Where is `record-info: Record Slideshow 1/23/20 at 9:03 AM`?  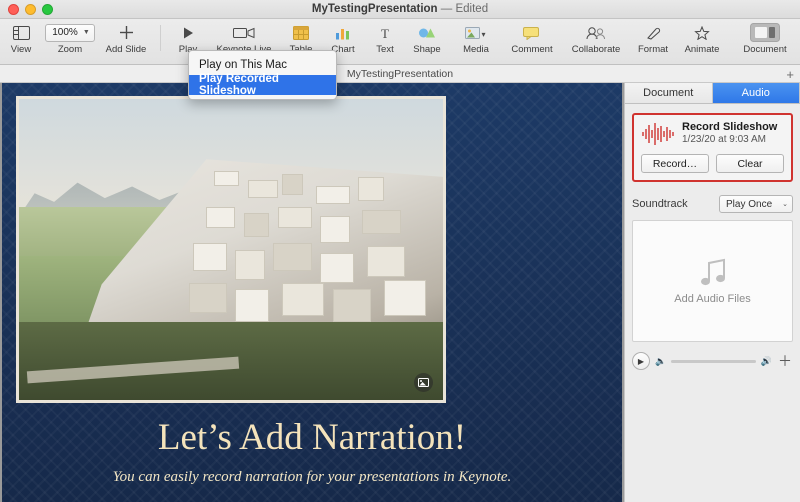
record-info: Record Slideshow 1/23/20 at 9:03 AM is located at coordinates (712, 134).